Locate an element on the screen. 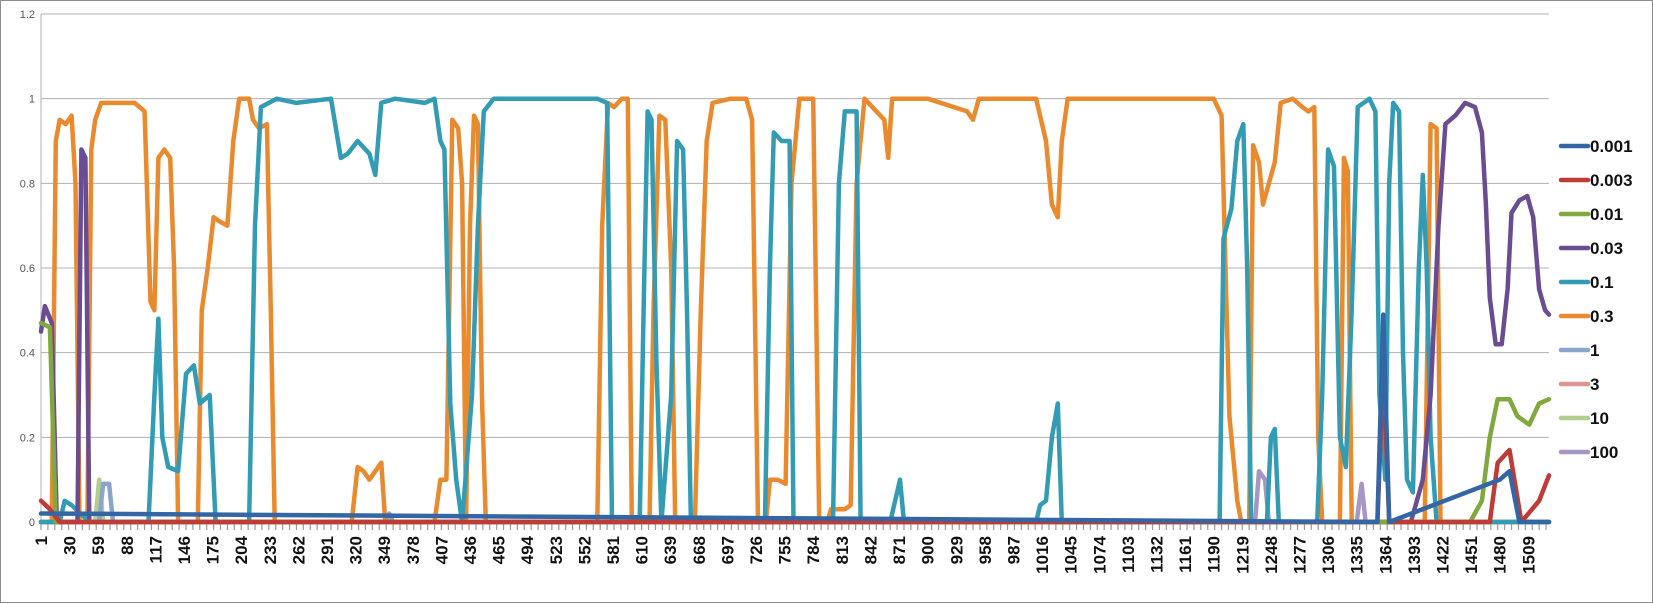 The image size is (1653, 604). legend-label: 0.001 is located at coordinates (1611, 146).